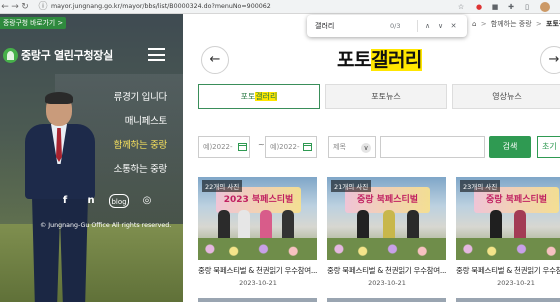 This screenshot has width=560, height=302. What do you see at coordinates (480, 186) in the screenshot?
I see `photo-count-badge: 23개의 사진` at bounding box center [480, 186].